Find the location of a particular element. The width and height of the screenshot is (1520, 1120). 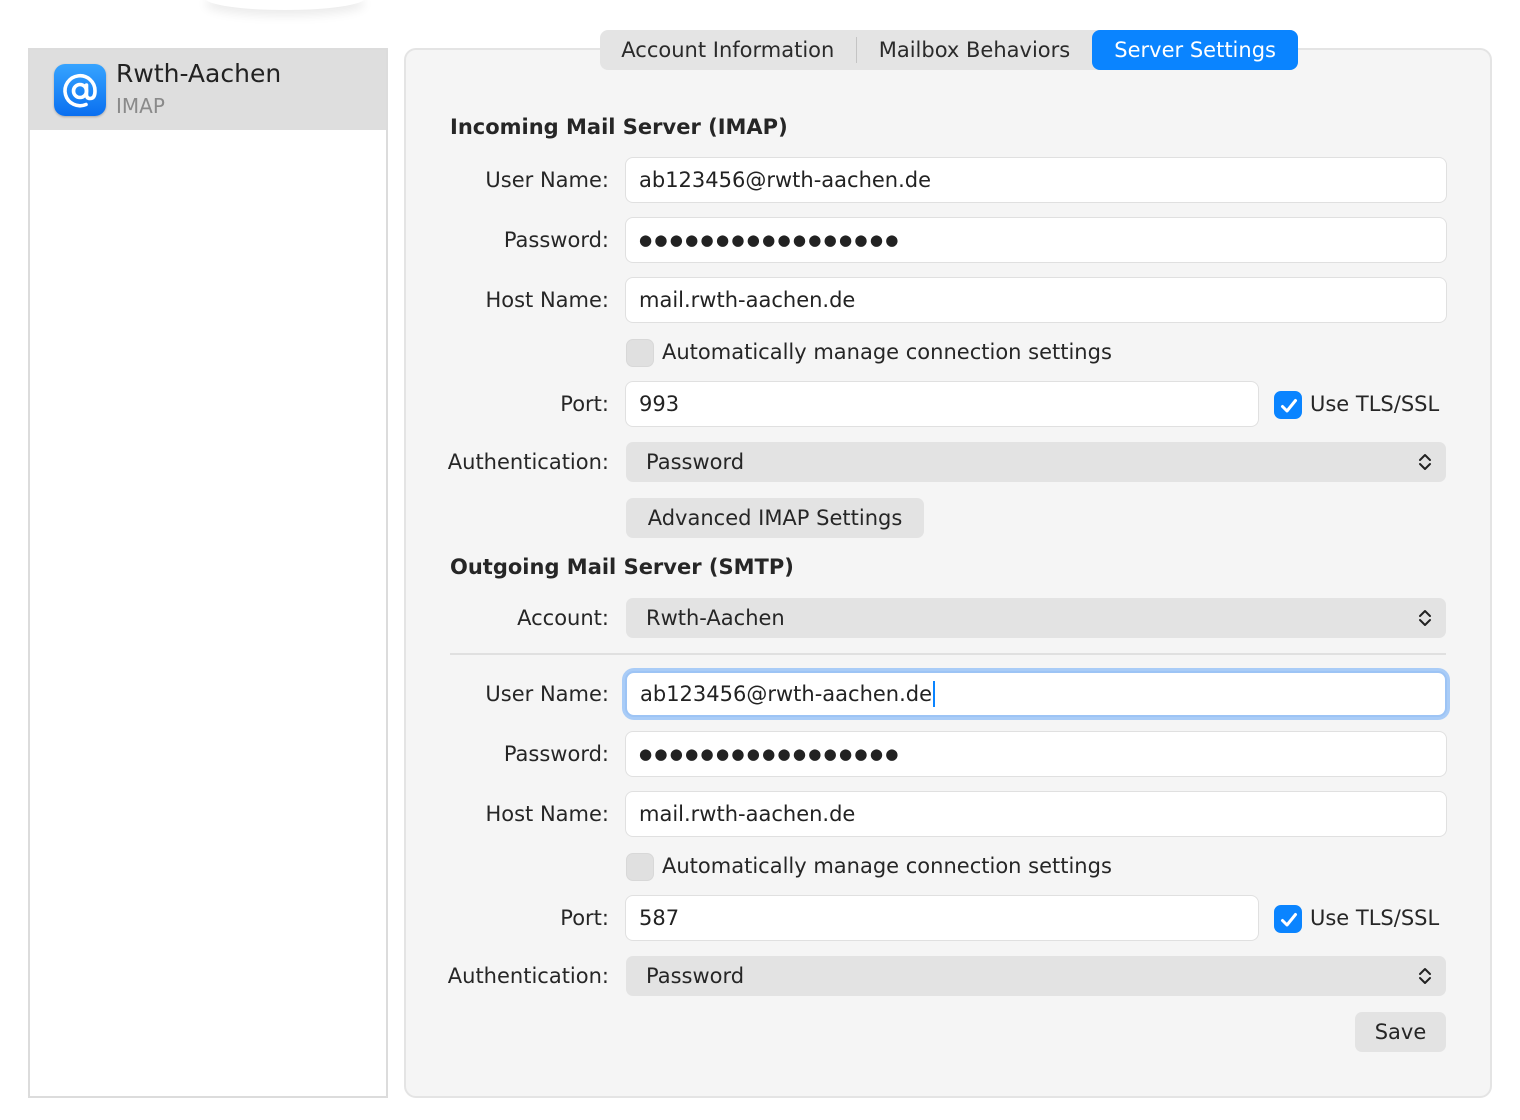

incoming-auto-manage-checkbox is located at coordinates (640, 353).